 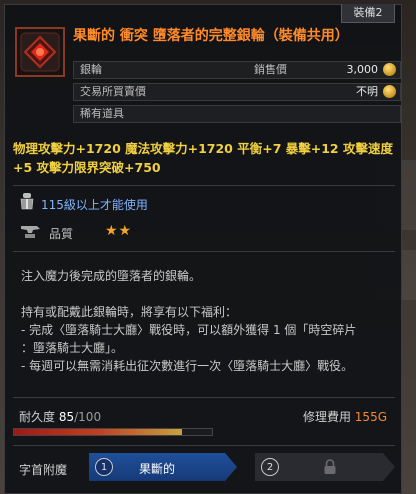 I want to click on sale-price-value: 3,000, so click(x=362, y=69).